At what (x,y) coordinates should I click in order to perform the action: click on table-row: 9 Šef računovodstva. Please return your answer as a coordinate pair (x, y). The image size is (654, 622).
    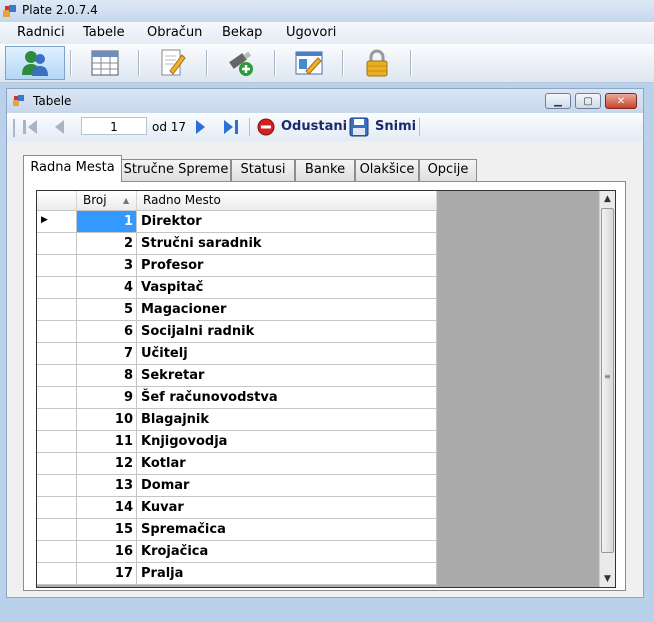
    Looking at the image, I should click on (237, 398).